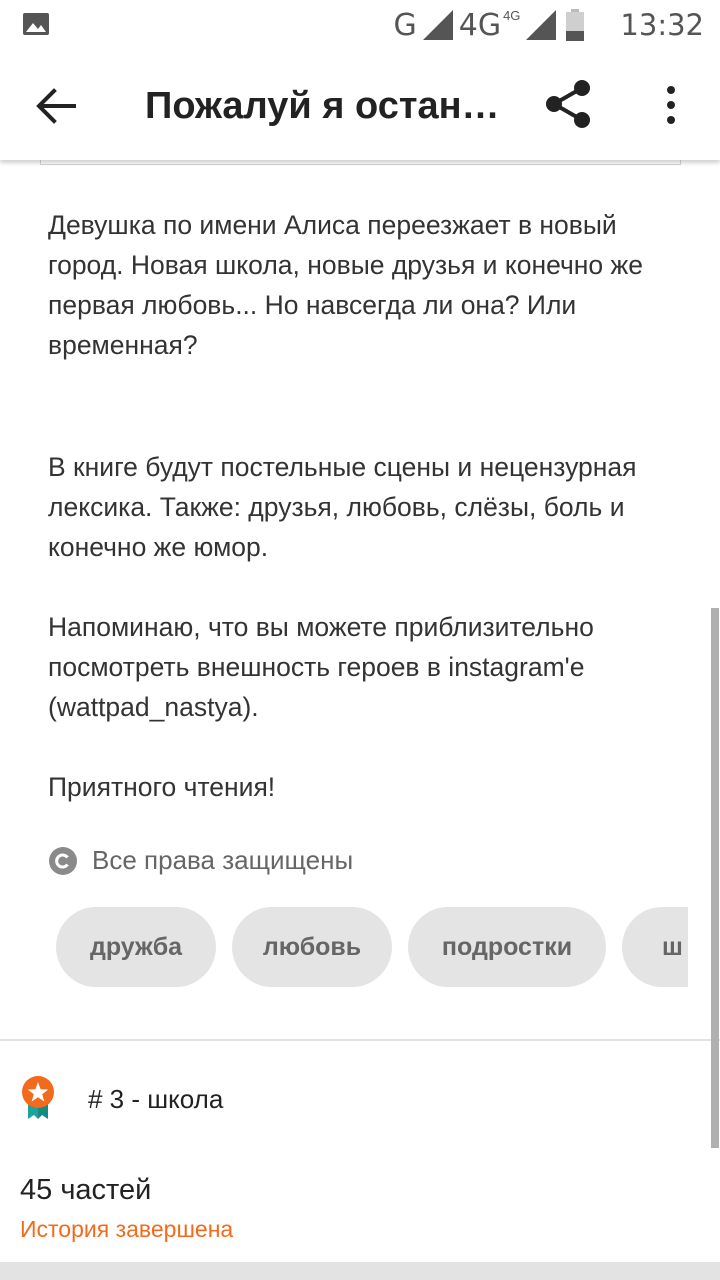  Describe the element at coordinates (360, 1271) in the screenshot. I see `bottom-strip` at that location.